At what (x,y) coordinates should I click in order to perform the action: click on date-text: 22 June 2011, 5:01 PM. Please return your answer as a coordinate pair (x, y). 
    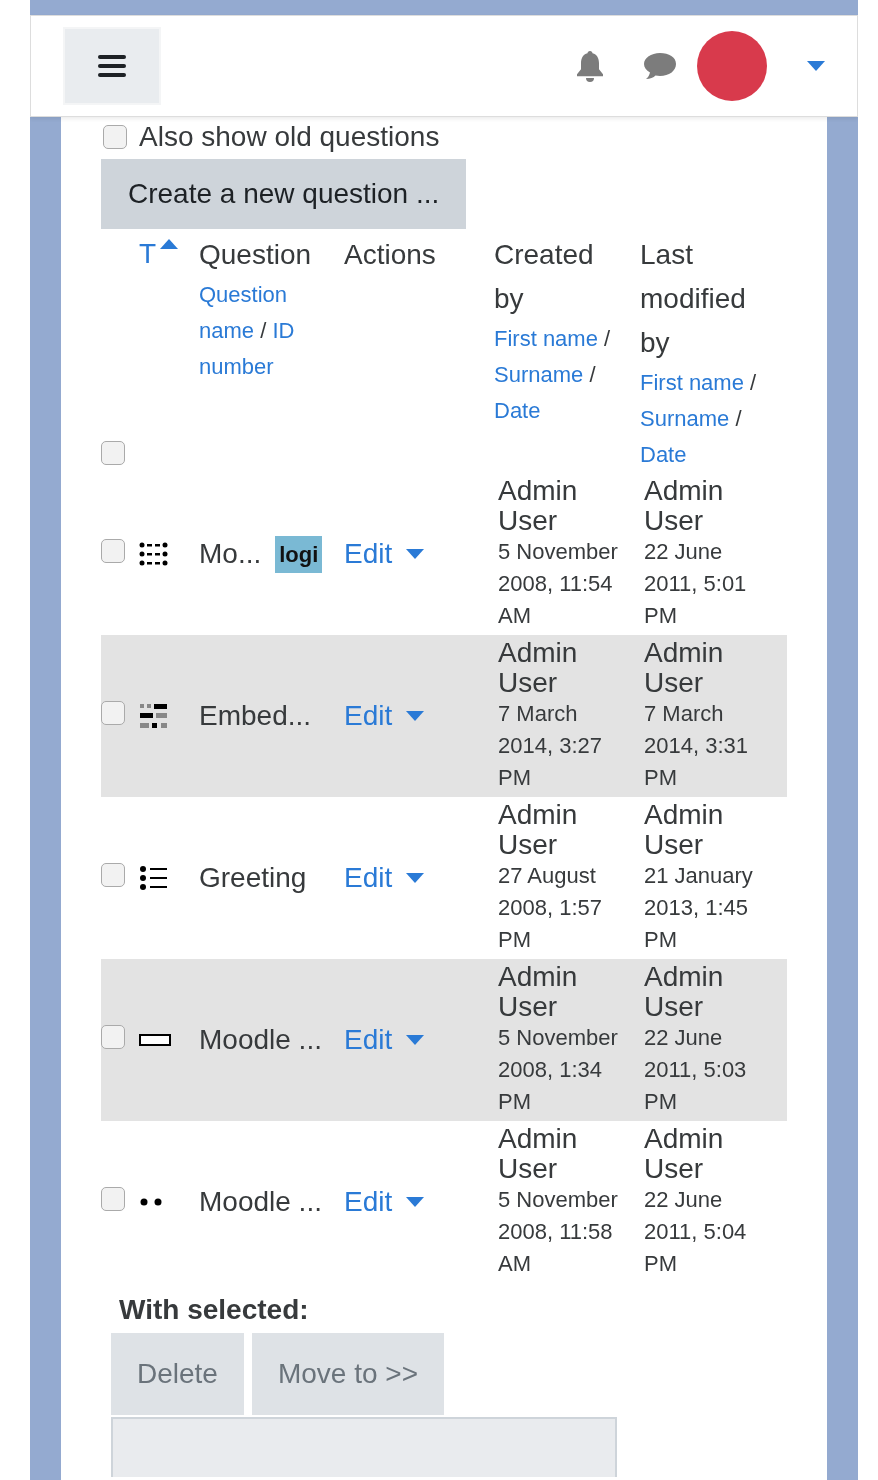
    Looking at the image, I should click on (696, 584).